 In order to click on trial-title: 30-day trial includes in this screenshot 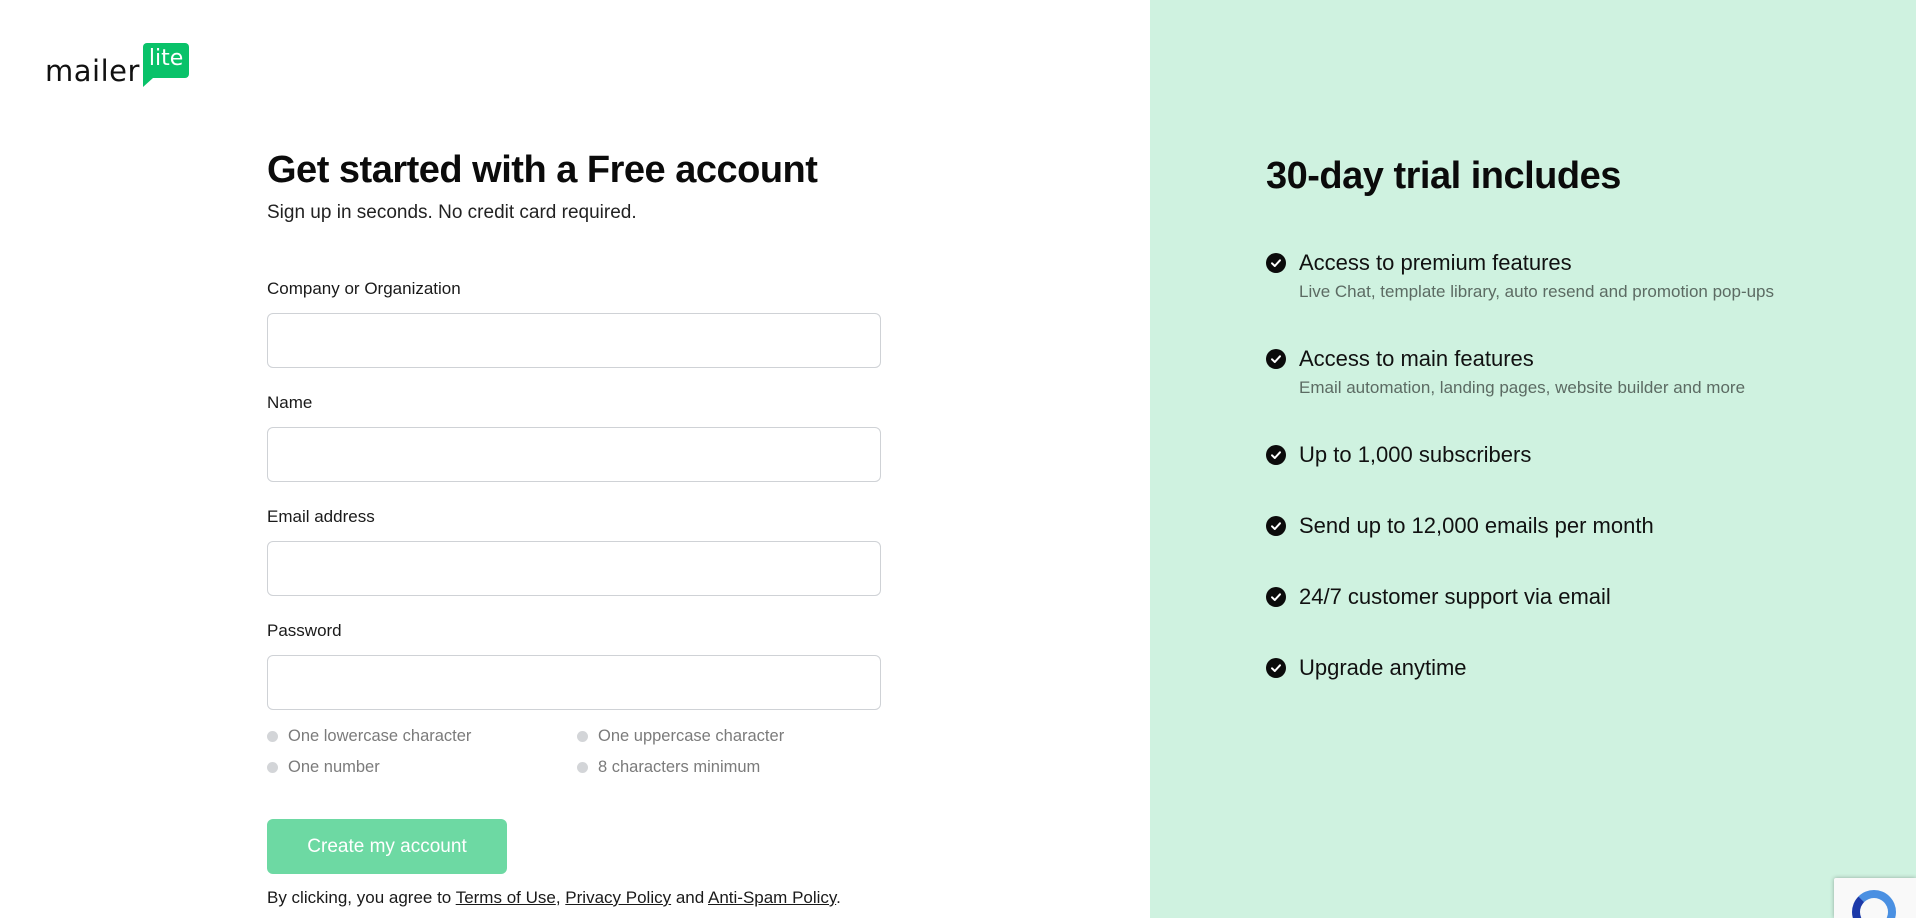, I will do `click(1443, 176)`.